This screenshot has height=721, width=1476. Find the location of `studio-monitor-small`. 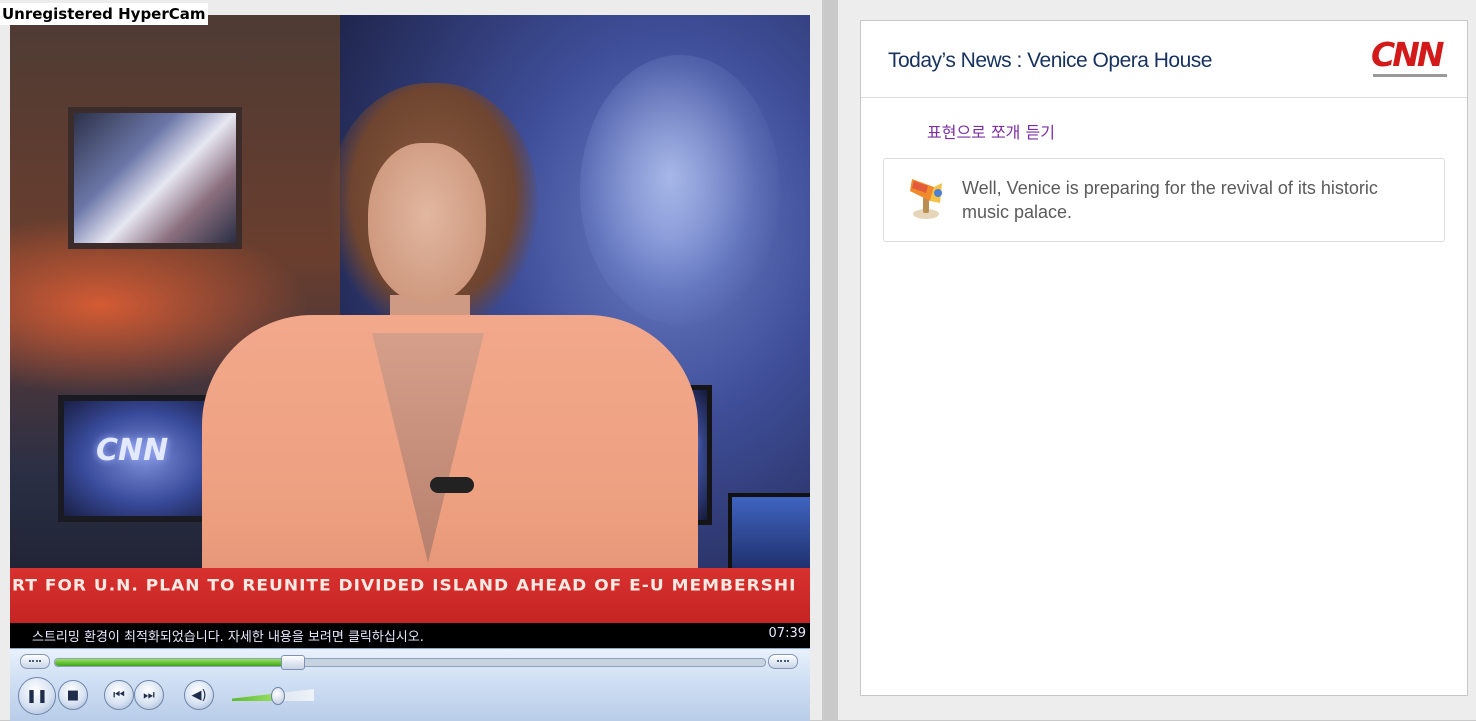

studio-monitor-small is located at coordinates (769, 536).